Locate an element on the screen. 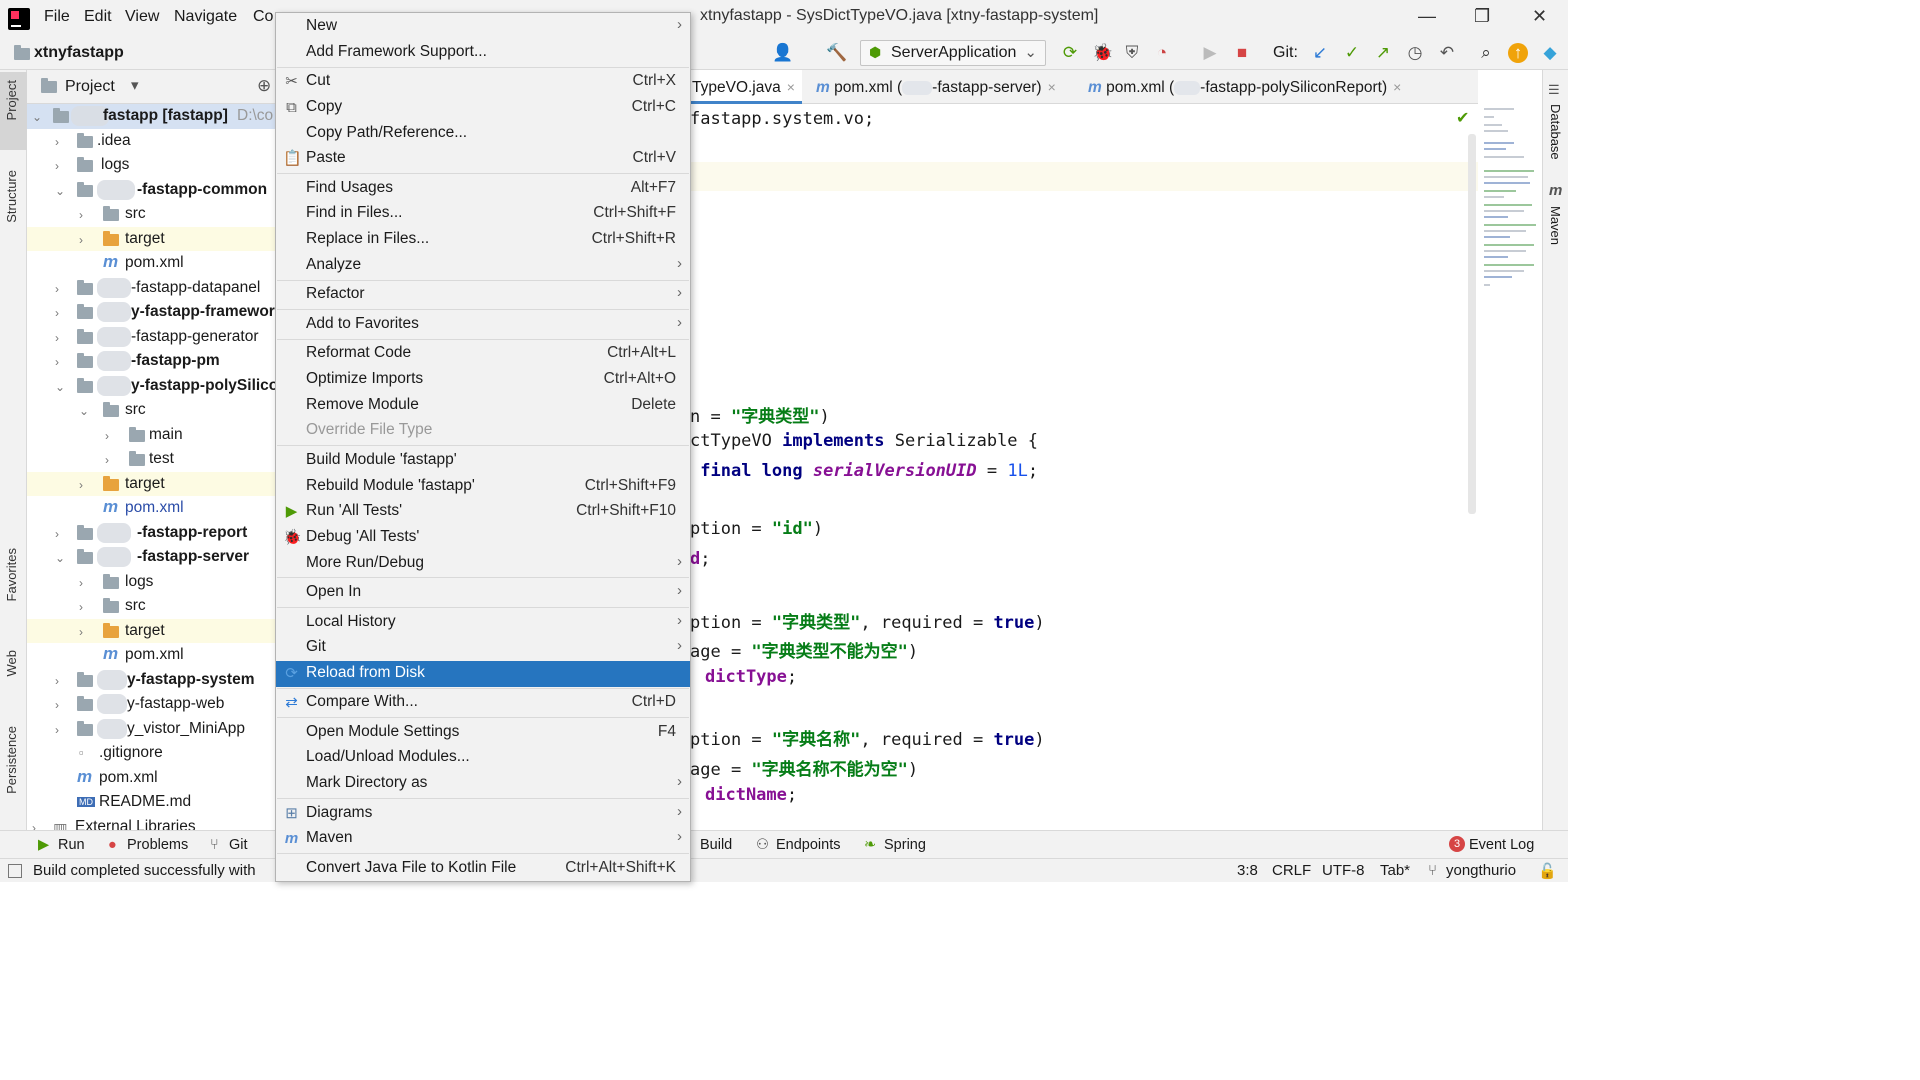  tool-favorites: Favorites is located at coordinates (11, 574).